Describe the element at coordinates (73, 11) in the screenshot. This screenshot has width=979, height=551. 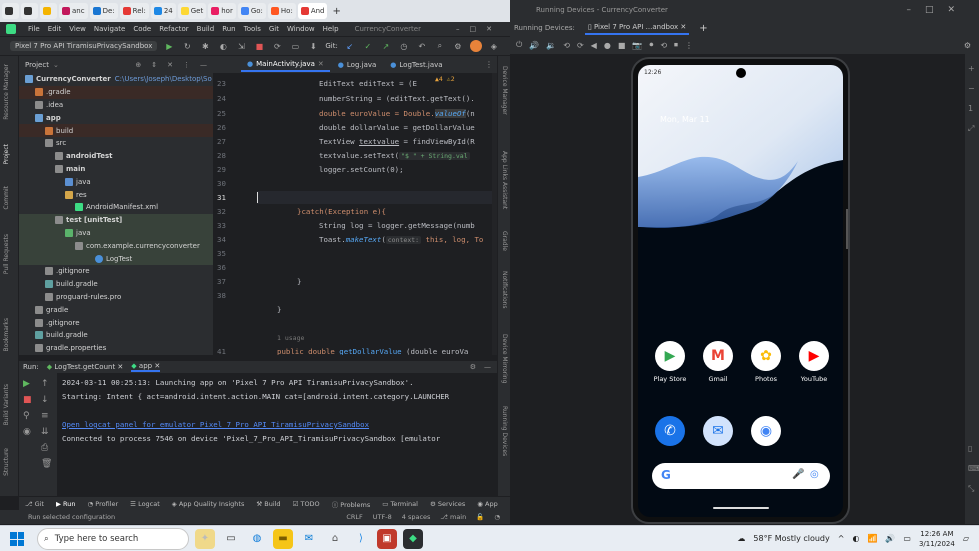
I see `browser-tab: anc` at that location.